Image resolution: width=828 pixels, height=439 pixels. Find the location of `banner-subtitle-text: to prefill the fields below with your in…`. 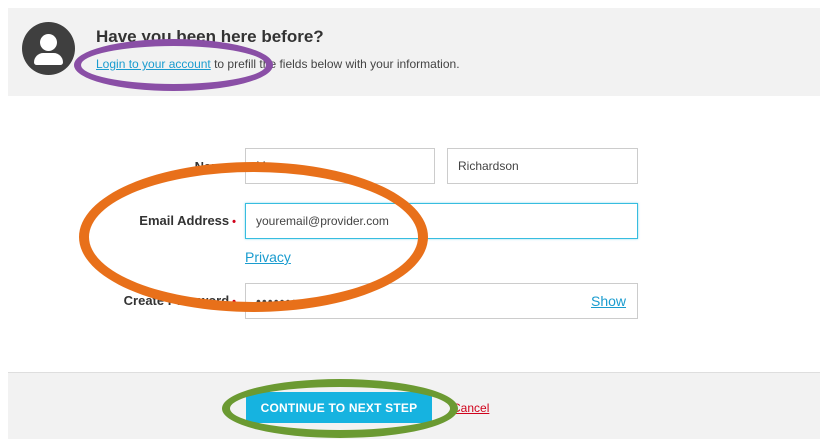

banner-subtitle-text: to prefill the fields below with your in… is located at coordinates (335, 64).